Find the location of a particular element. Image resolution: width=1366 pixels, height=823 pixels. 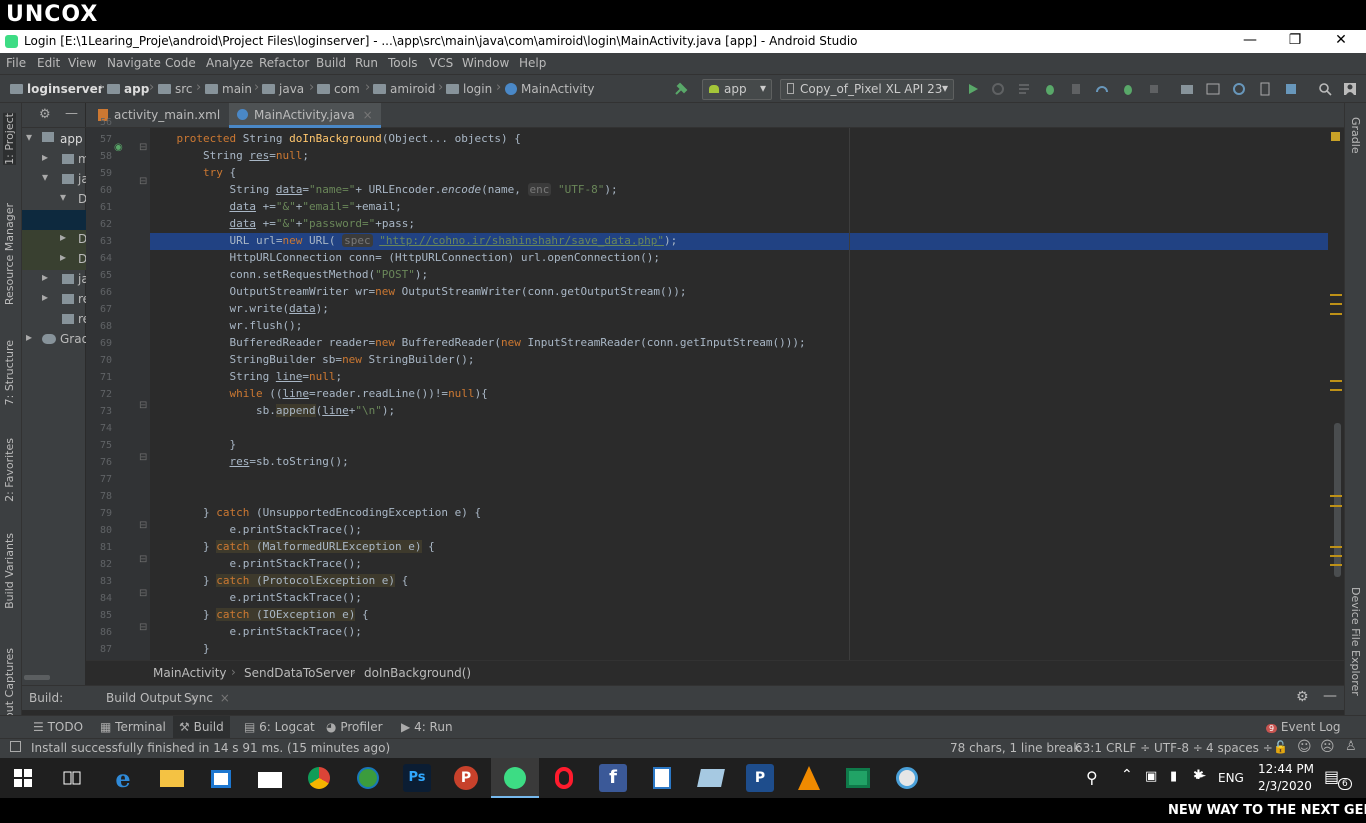

facebook-icon: f is located at coordinates (613, 778).